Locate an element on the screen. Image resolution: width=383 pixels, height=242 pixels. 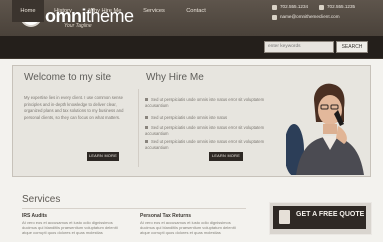
welcome-title: Welcome to my site is located at coordinates (68, 77).